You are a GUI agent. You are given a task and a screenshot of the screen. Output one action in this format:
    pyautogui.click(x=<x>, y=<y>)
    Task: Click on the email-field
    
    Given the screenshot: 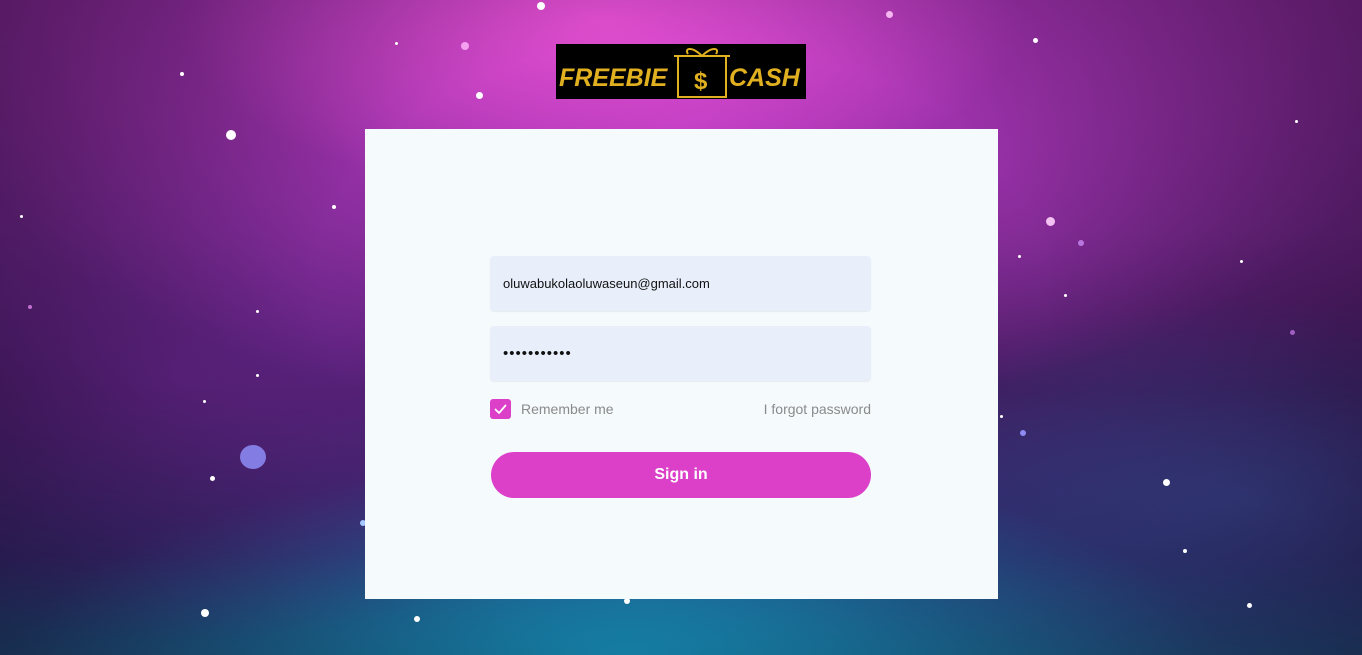 What is the action you would take?
    pyautogui.click(x=680, y=283)
    